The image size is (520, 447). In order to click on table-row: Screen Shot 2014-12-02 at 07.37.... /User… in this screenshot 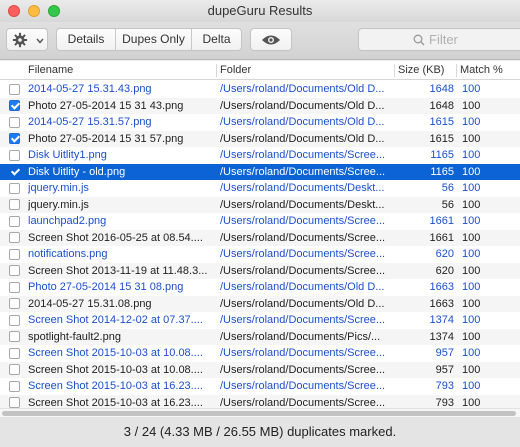, I will do `click(260, 320)`.